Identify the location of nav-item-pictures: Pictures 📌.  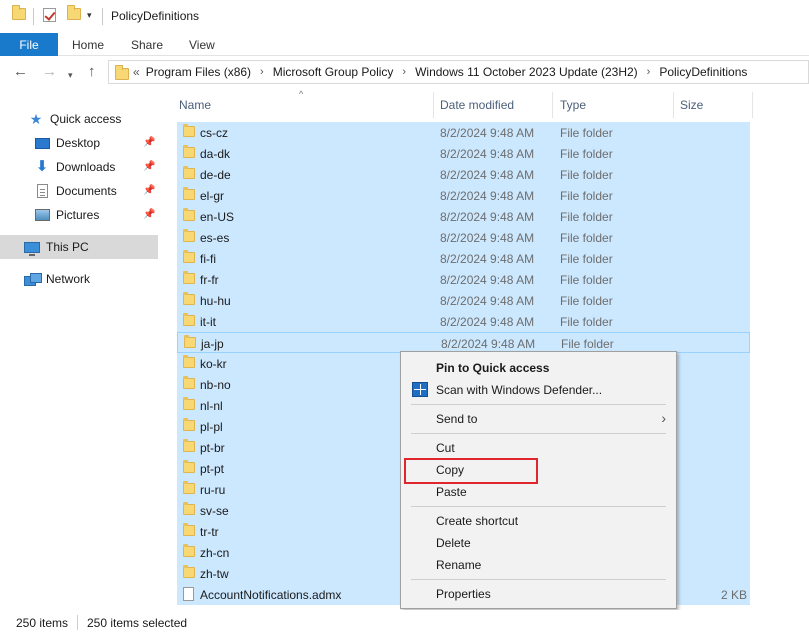
(79, 215).